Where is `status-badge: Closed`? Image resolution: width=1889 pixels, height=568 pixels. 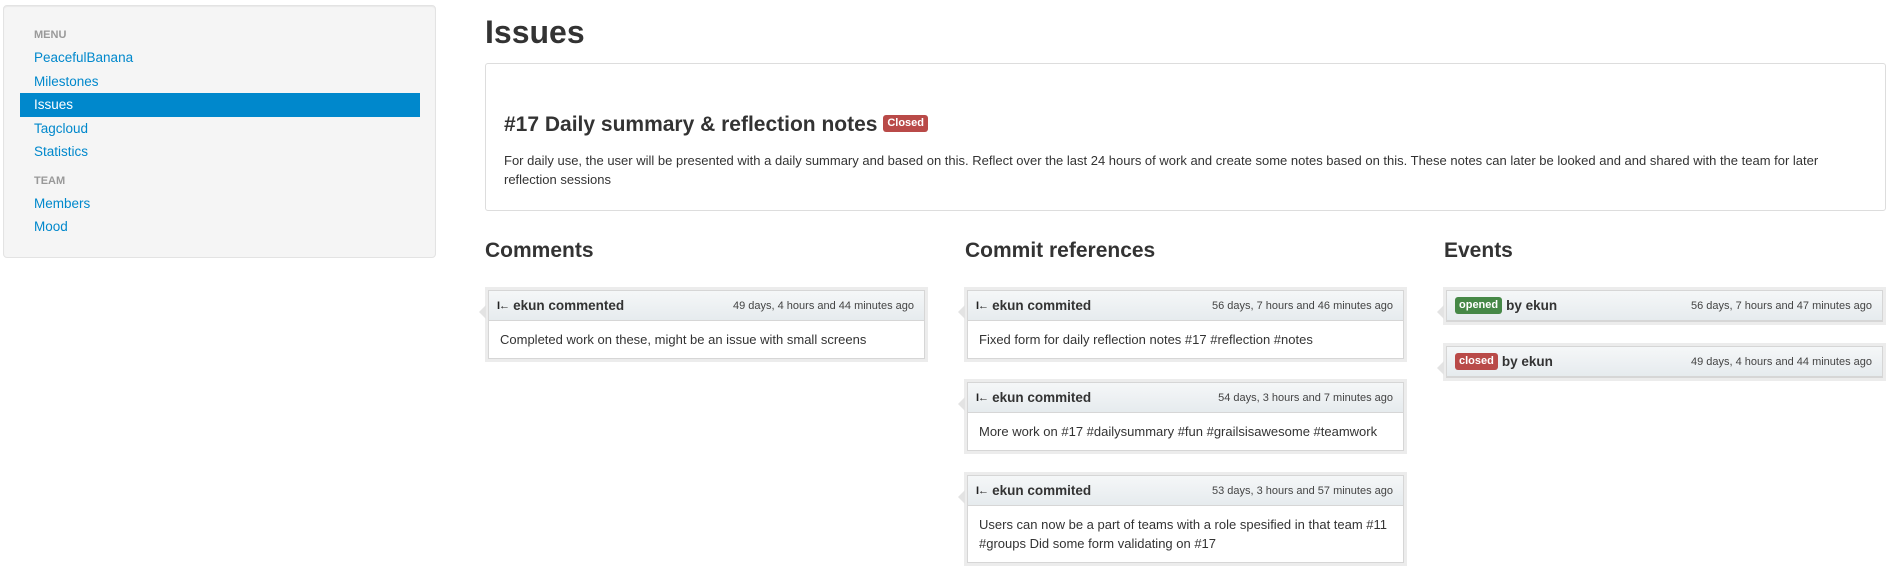
status-badge: Closed is located at coordinates (906, 123).